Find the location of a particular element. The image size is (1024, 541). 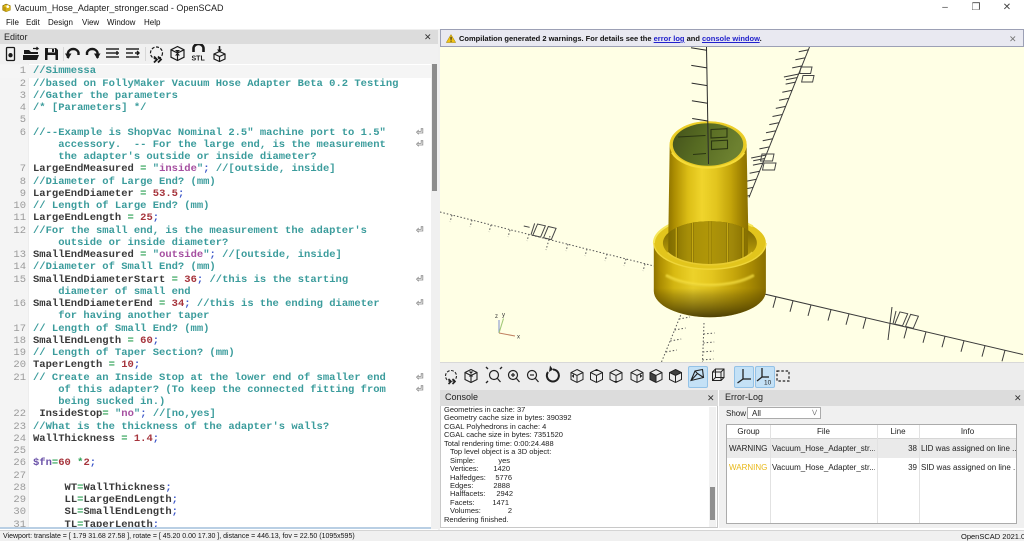

svg-text: y is located at coordinates (503, 316).